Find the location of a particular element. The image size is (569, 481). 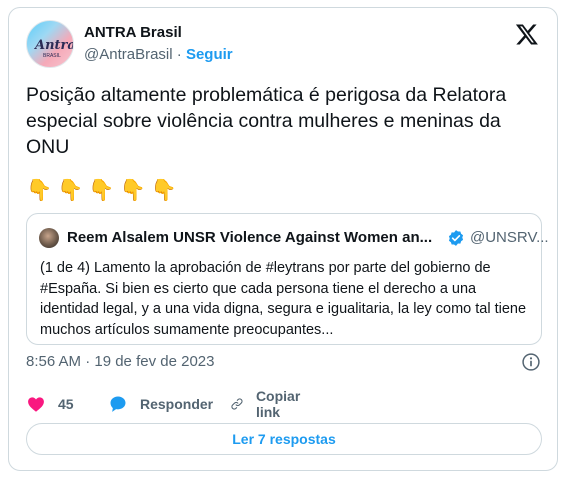

heart-icon is located at coordinates (36, 404).